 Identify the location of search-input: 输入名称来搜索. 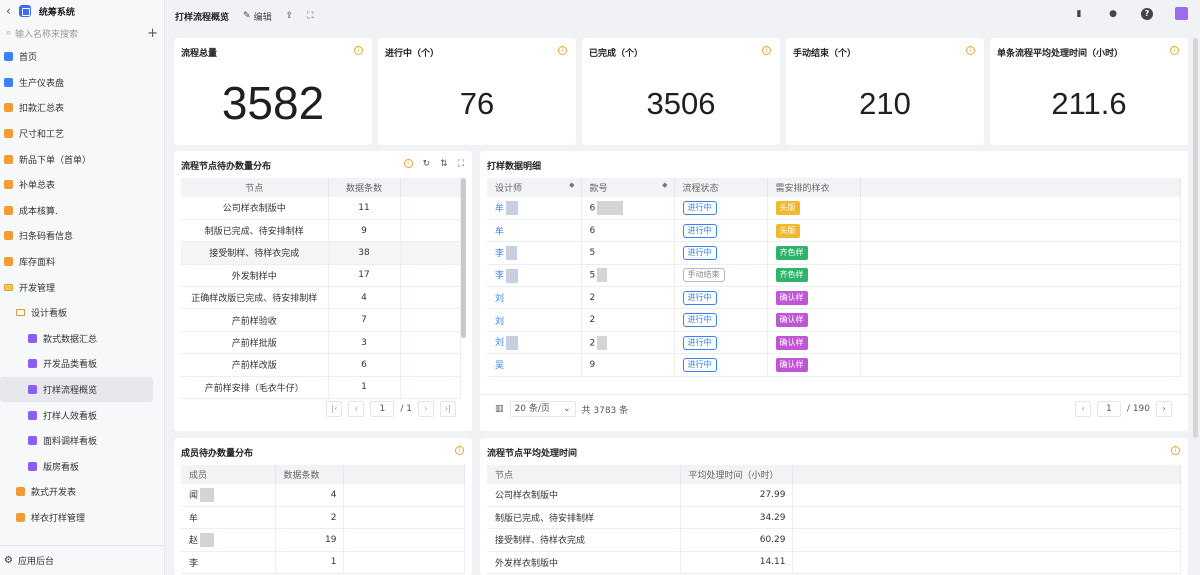
(79, 33).